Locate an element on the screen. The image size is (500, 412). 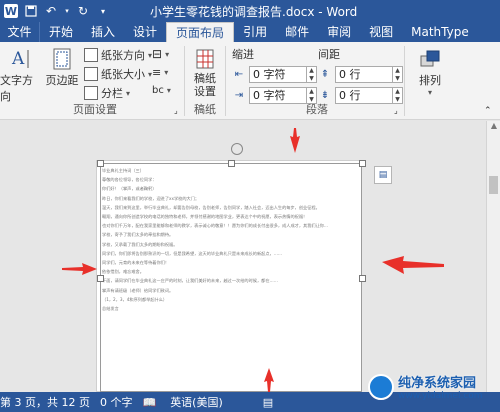
hyphenation-icon: bc is located at coordinates (158, 90).